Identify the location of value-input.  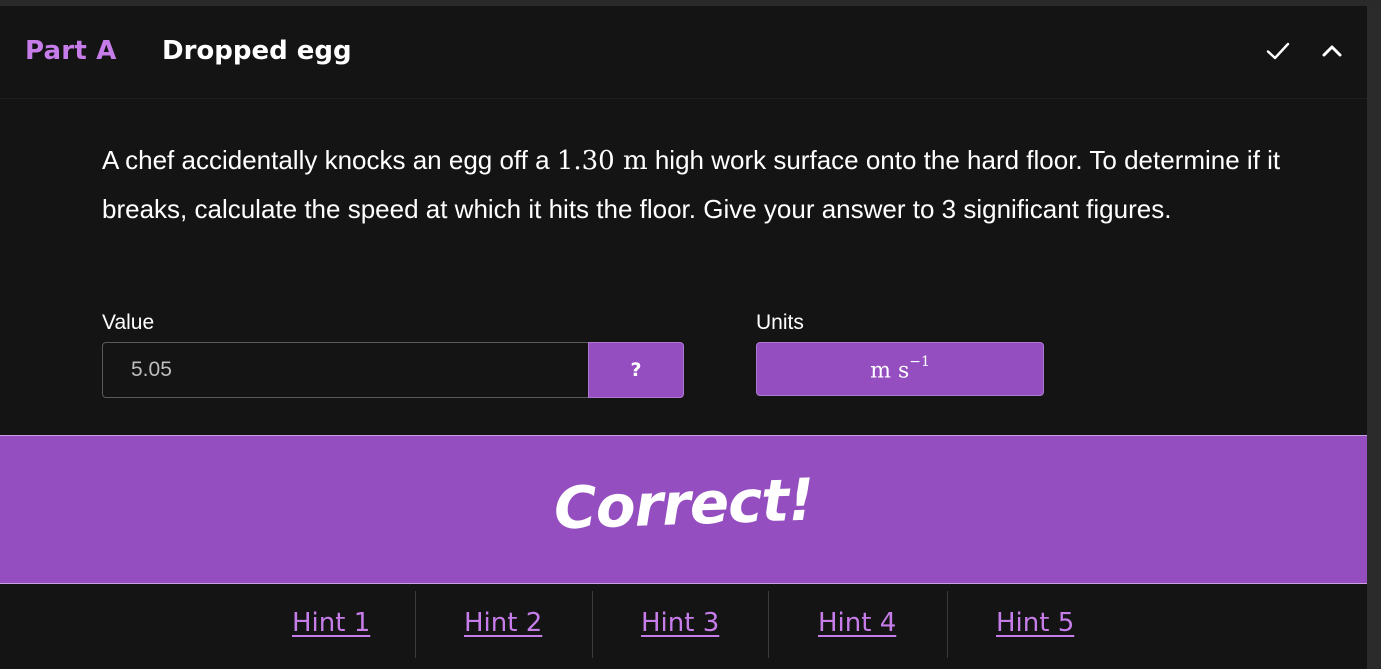
(345, 370).